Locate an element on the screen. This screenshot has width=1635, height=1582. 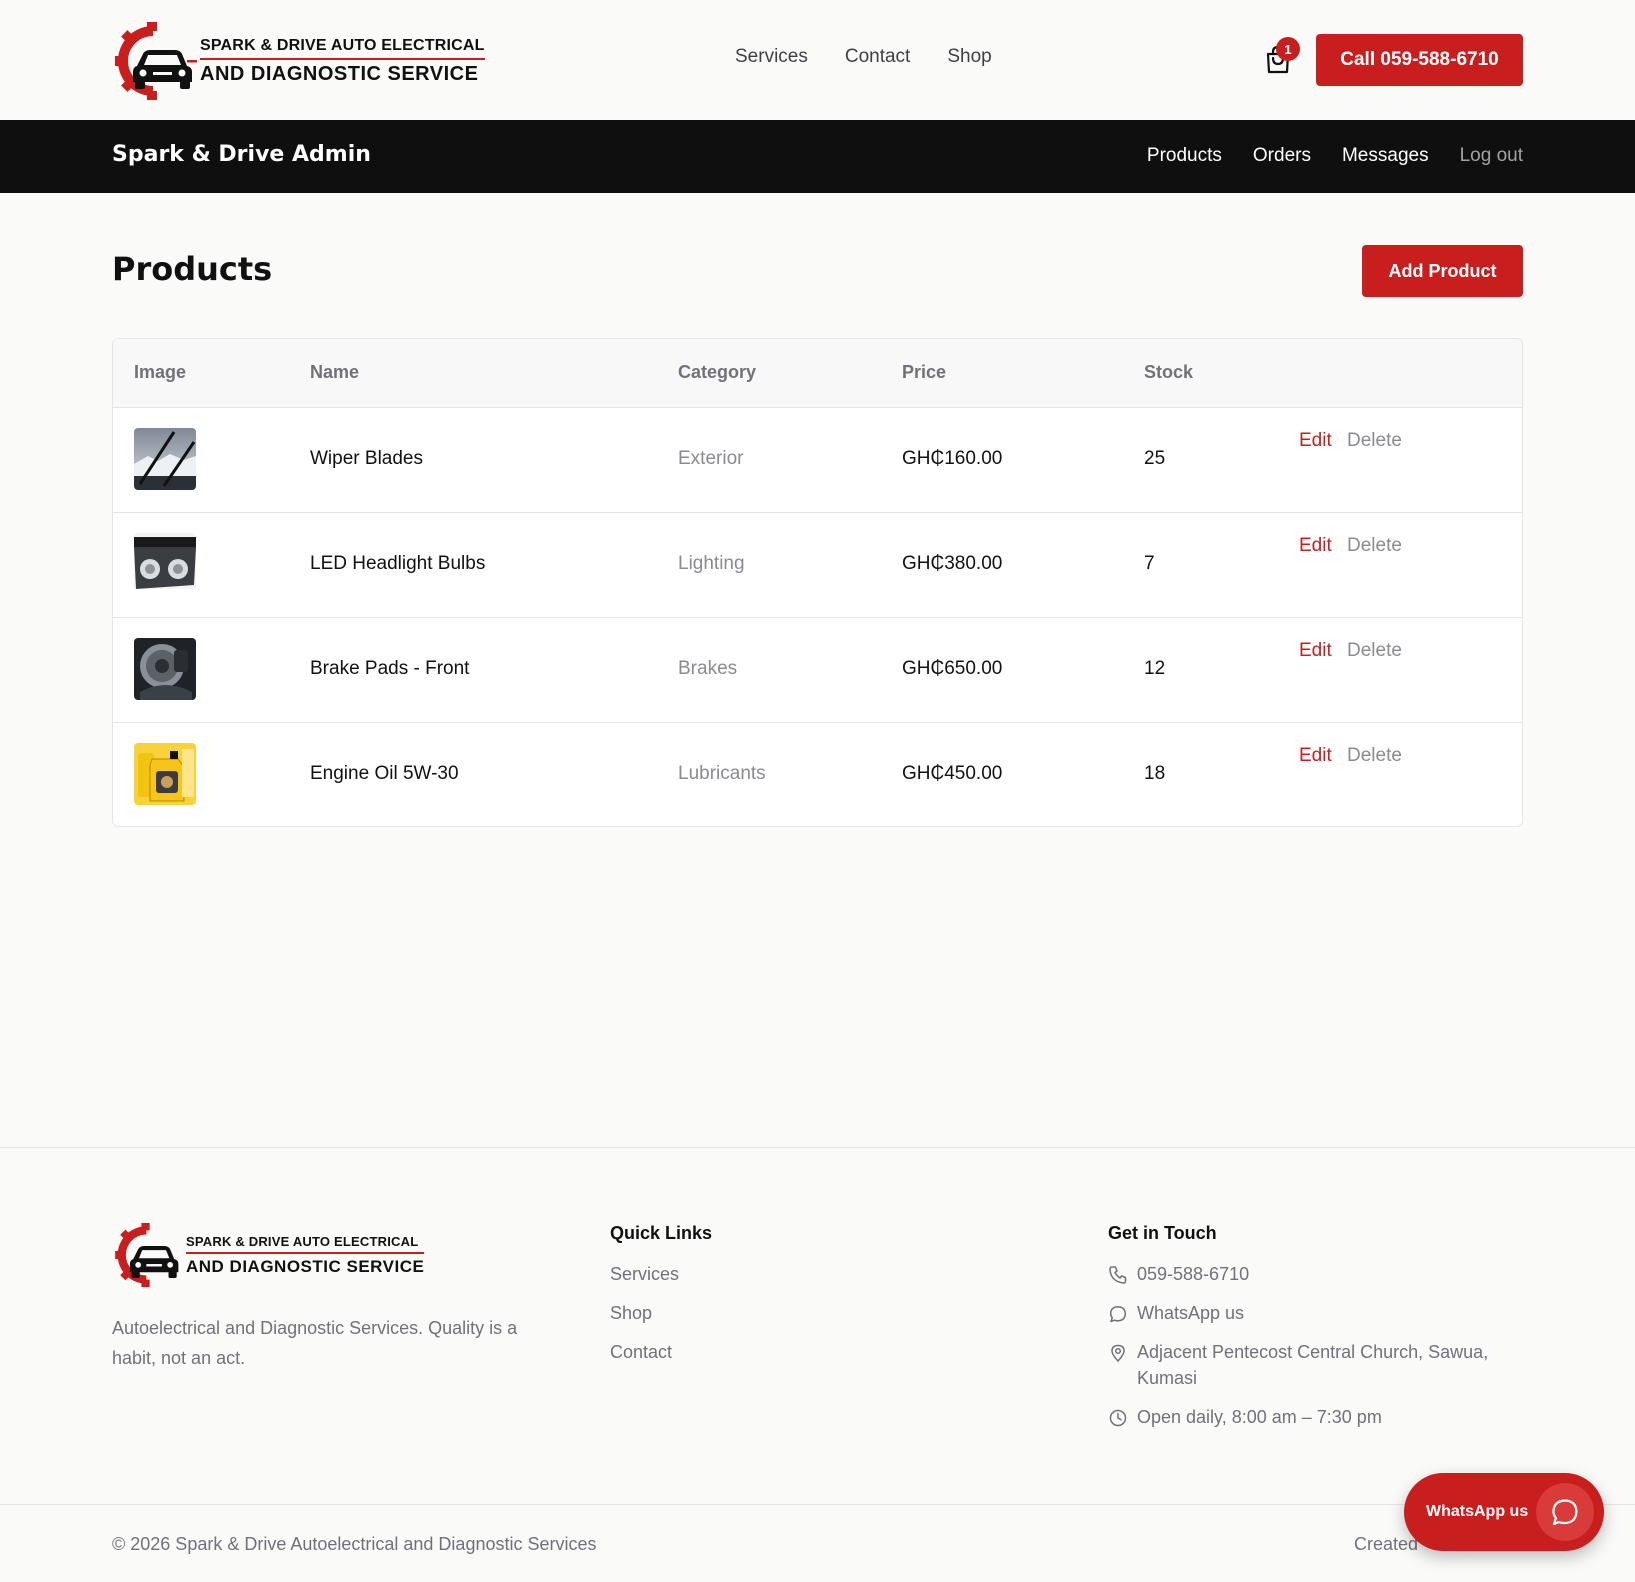
footer-link-contact: Contact is located at coordinates (641, 1352).